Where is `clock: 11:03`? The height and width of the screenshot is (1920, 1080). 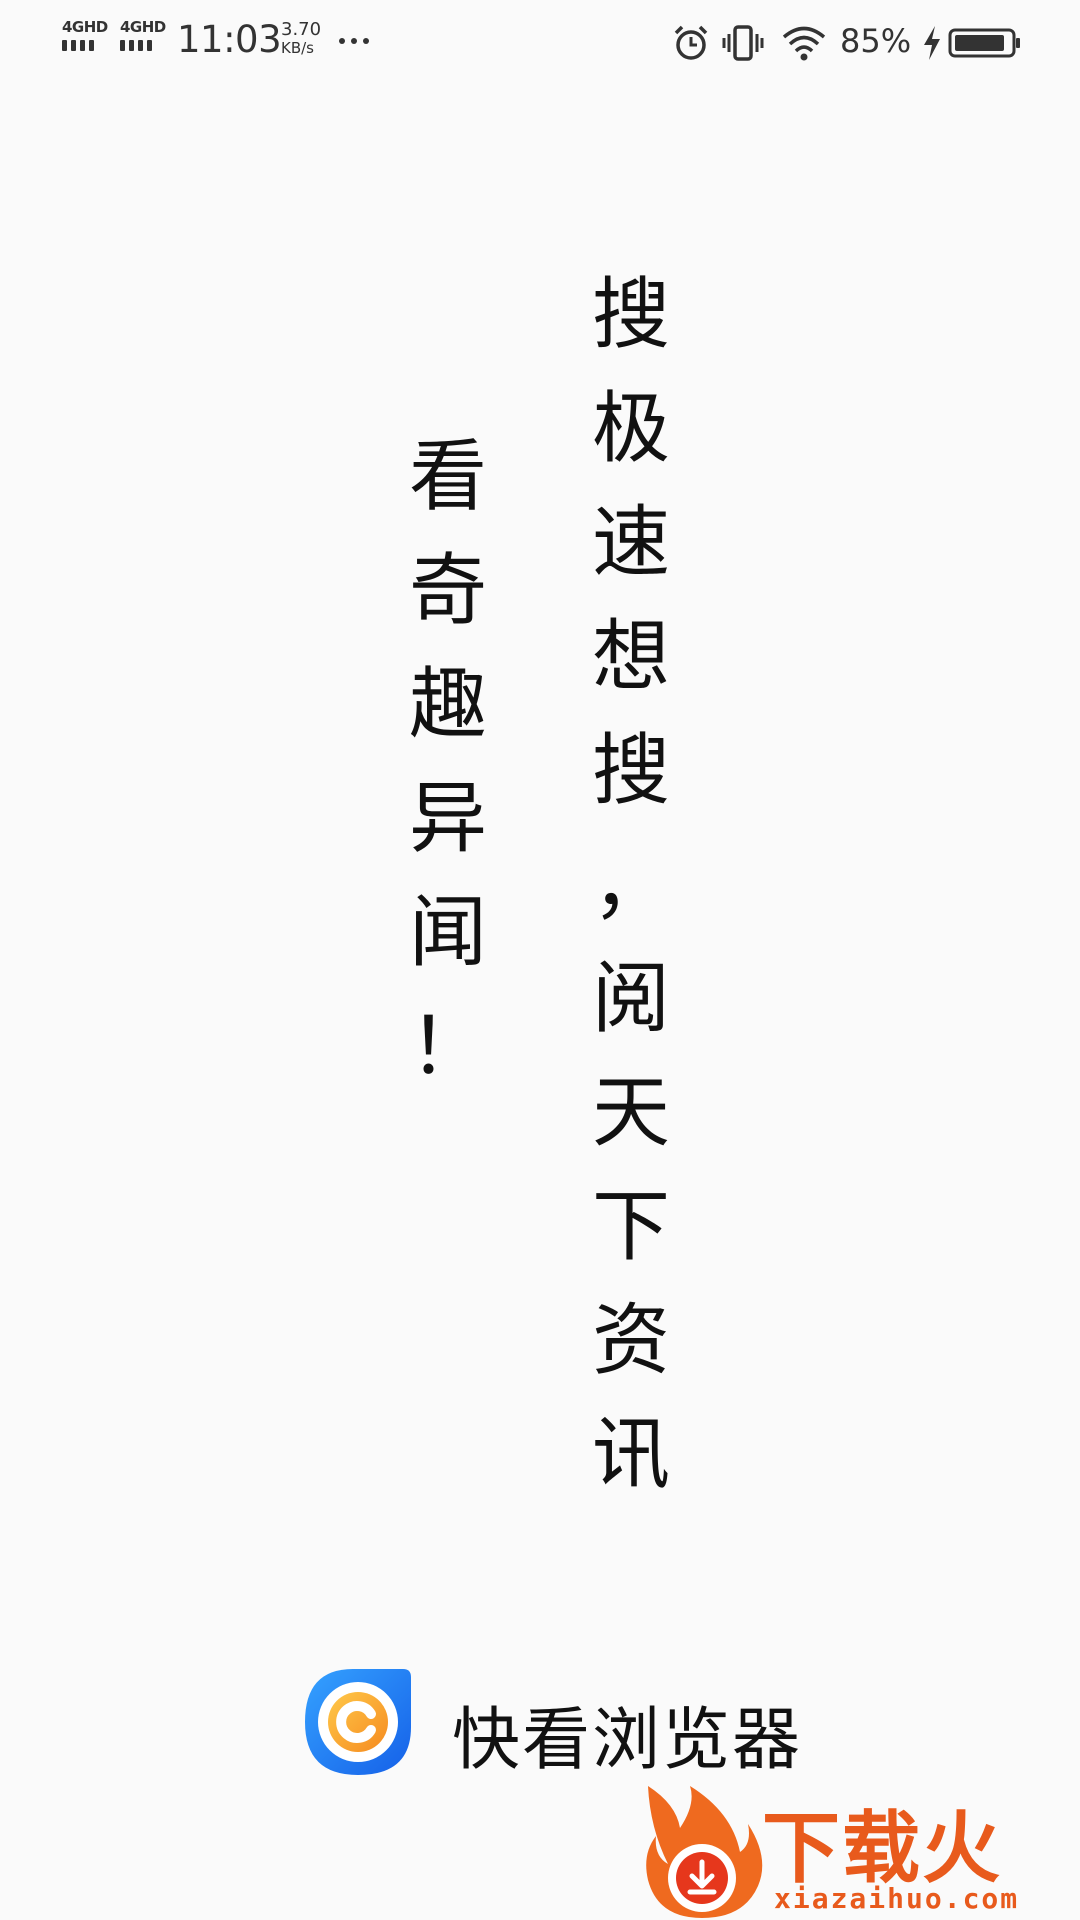 clock: 11:03 is located at coordinates (229, 39).